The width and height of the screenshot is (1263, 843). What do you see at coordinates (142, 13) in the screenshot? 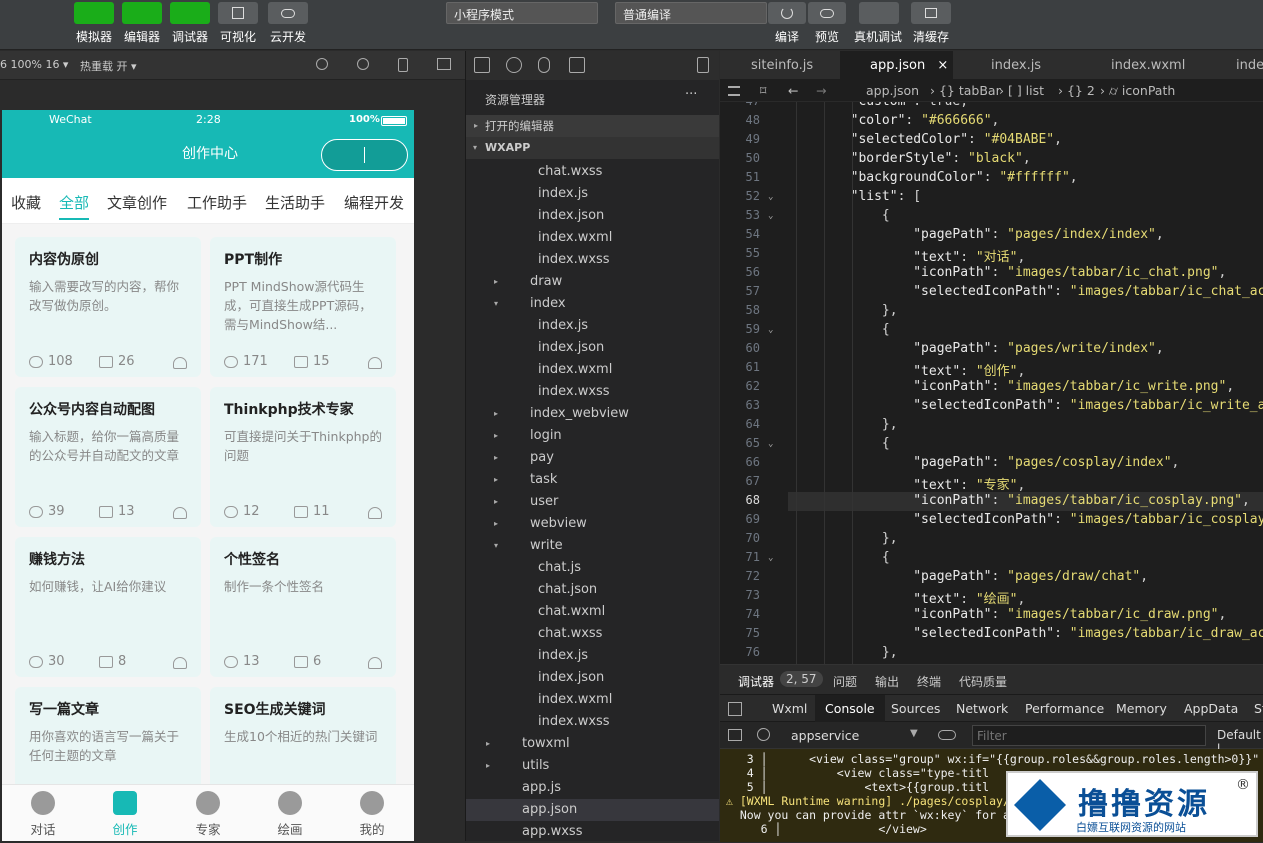
I see `editor-toggle` at bounding box center [142, 13].